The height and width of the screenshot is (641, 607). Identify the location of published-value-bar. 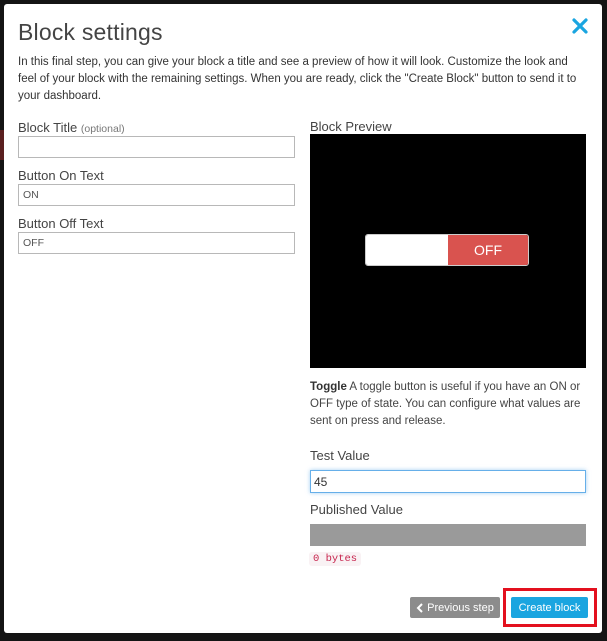
(448, 535).